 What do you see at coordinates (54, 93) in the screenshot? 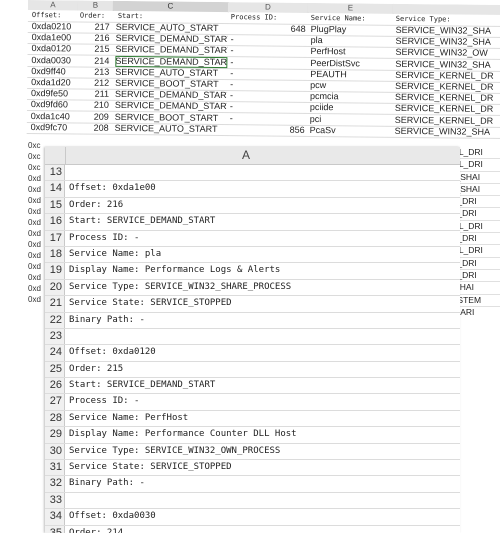
I see `offset-cell: 0xd9fe50` at bounding box center [54, 93].